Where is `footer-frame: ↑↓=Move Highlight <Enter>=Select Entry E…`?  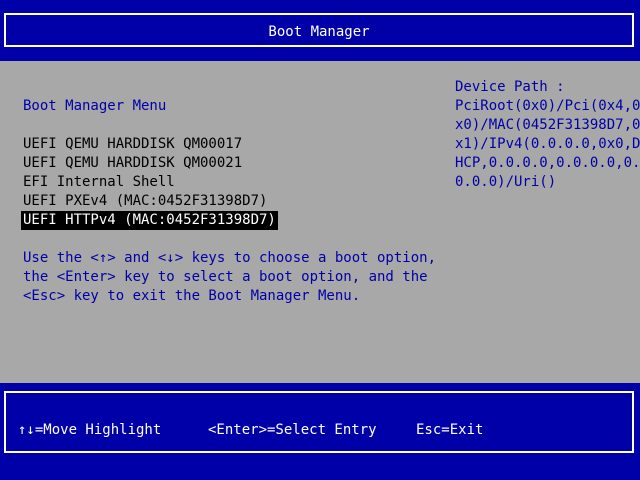 footer-frame: ↑↓=Move Highlight <Enter>=Select Entry E… is located at coordinates (319, 422).